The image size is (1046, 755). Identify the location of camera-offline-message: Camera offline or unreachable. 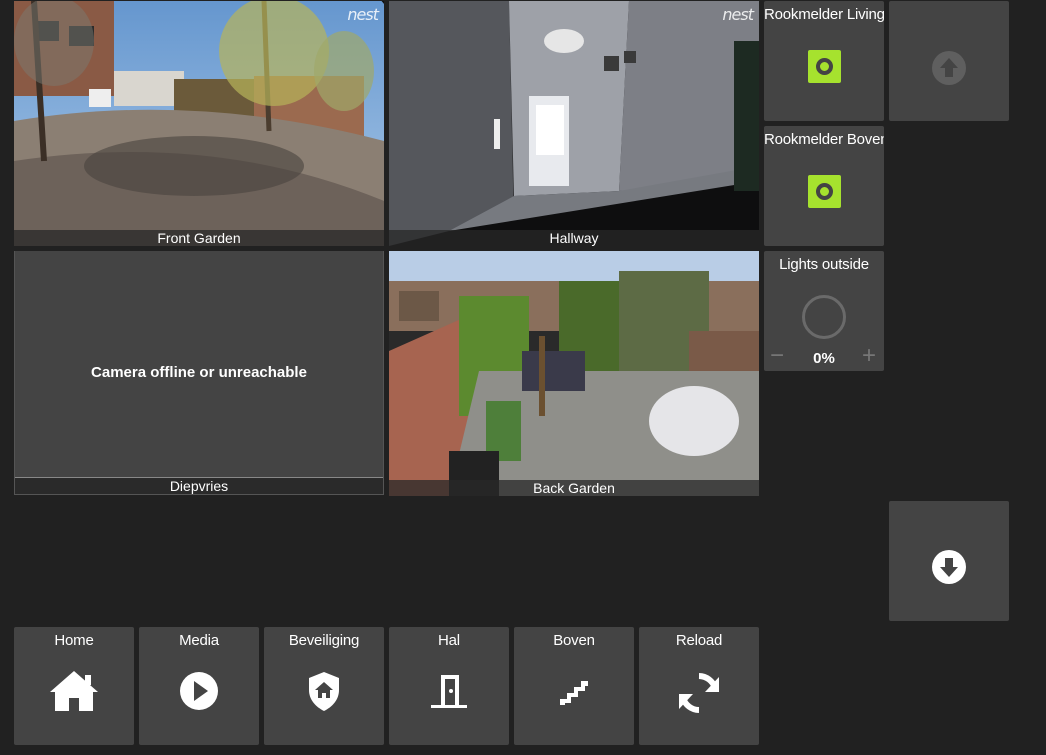
(199, 372).